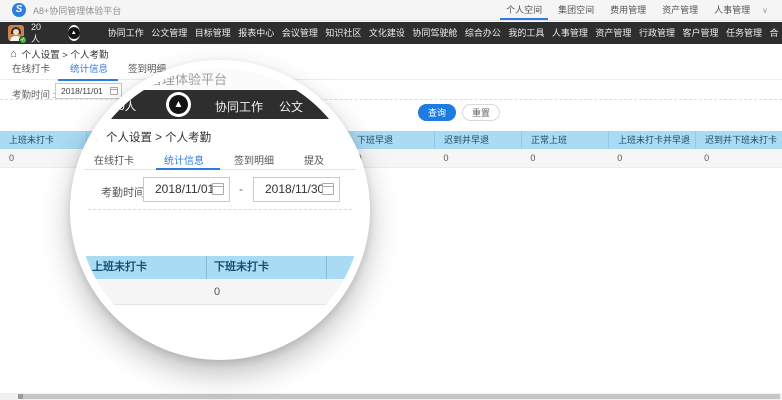 The height and width of the screenshot is (400, 782). I want to click on lens-table-header-row: 上班未打卡 下班未打卡, so click(220, 267).